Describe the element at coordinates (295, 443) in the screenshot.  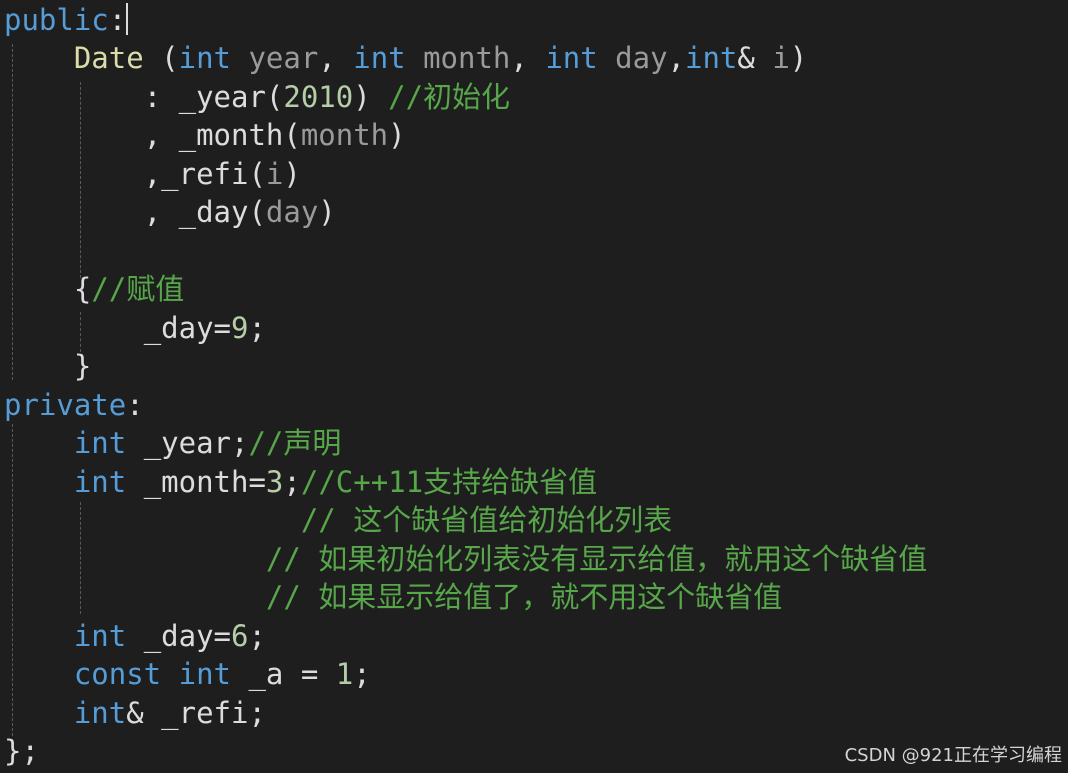
I see `code-comment: //声明` at that location.